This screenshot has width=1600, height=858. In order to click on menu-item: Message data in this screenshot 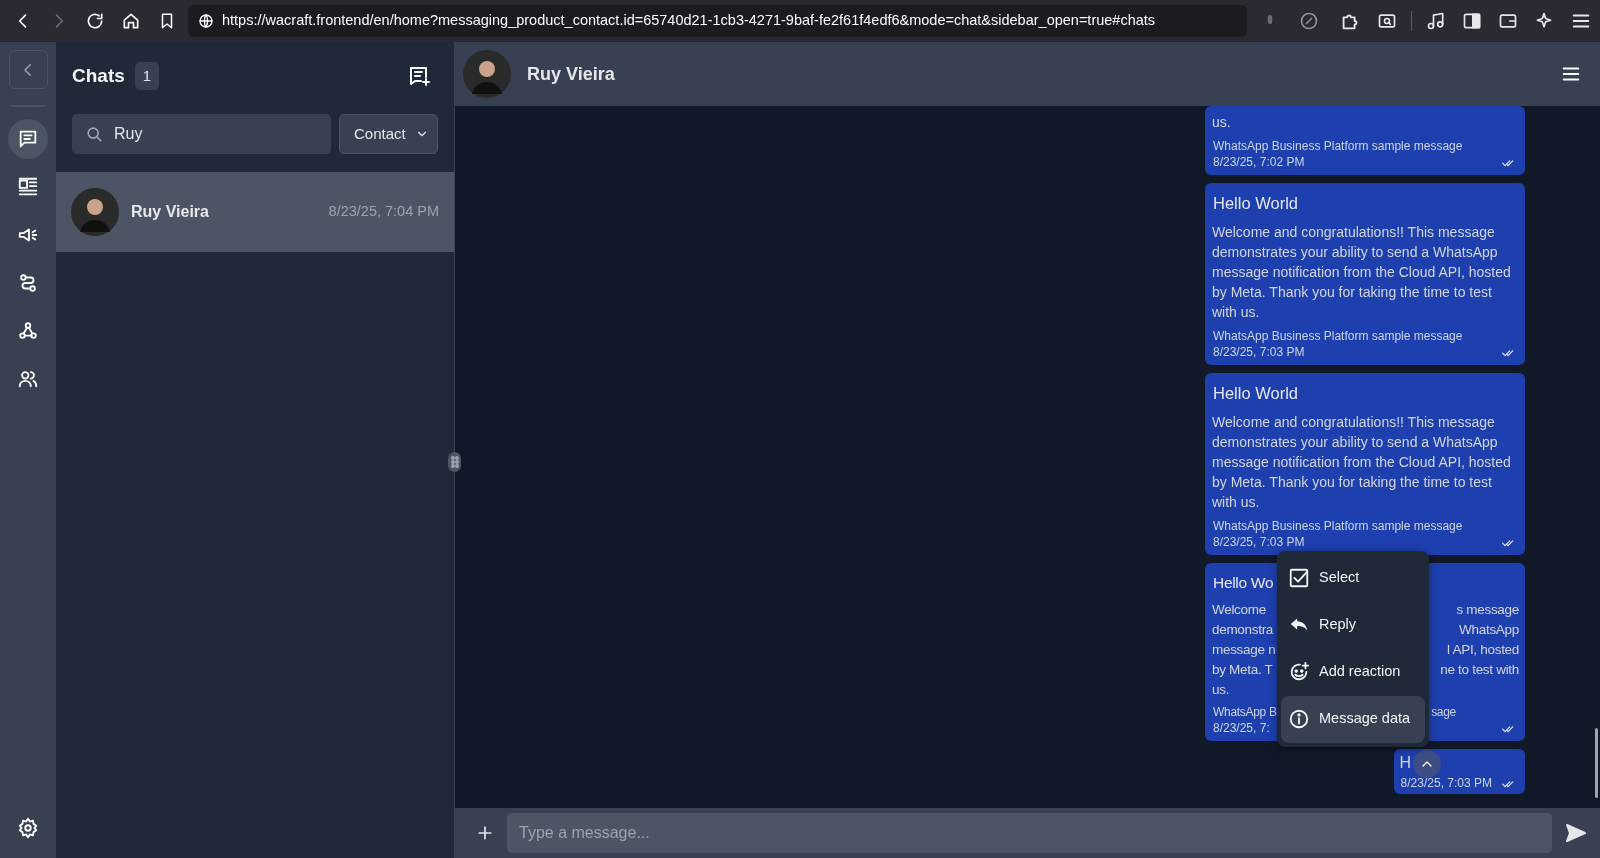, I will do `click(1353, 719)`.